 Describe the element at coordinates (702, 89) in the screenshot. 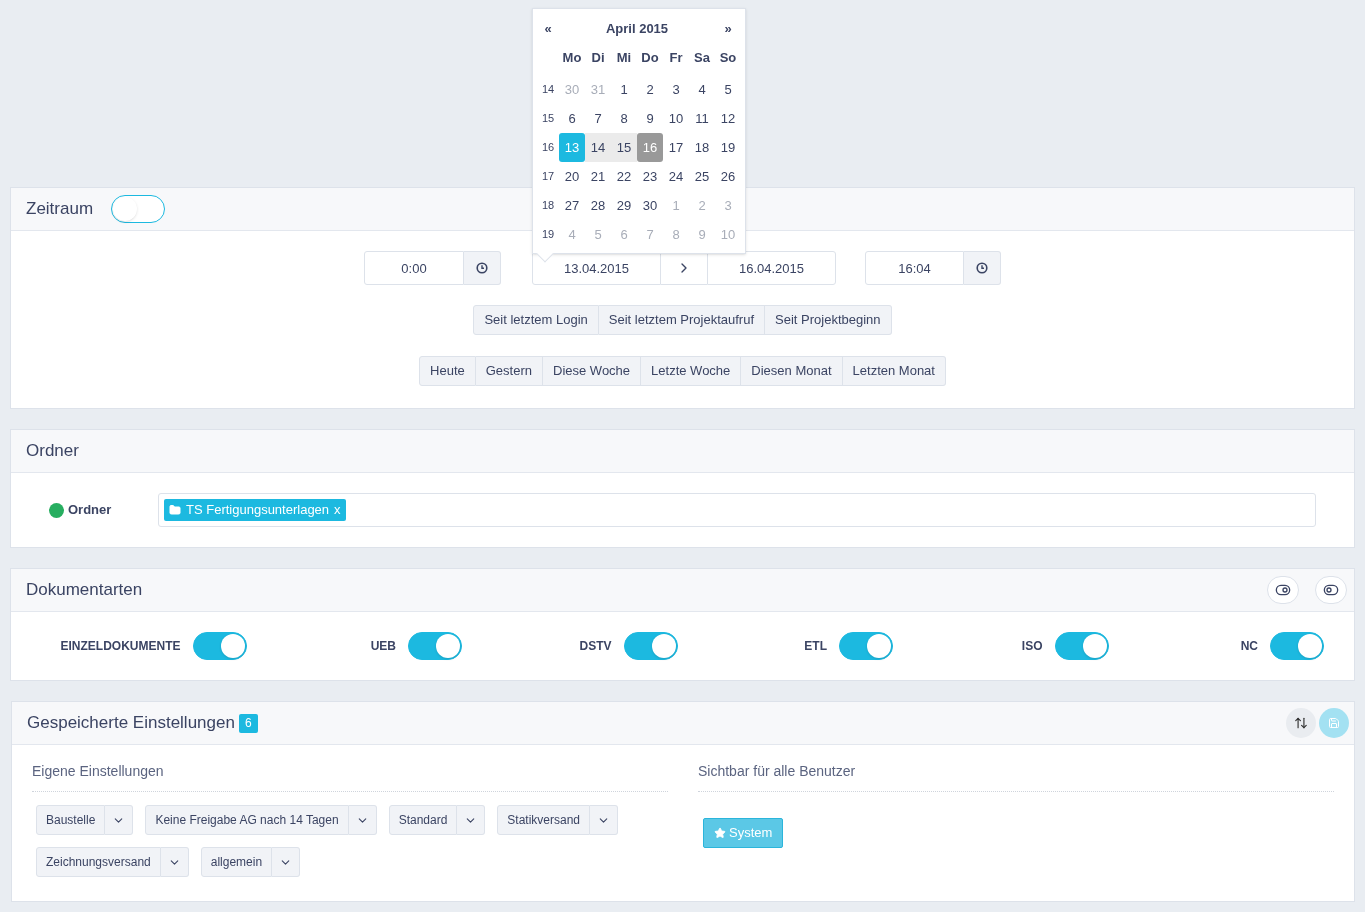

I see `calendar-day: 4` at that location.